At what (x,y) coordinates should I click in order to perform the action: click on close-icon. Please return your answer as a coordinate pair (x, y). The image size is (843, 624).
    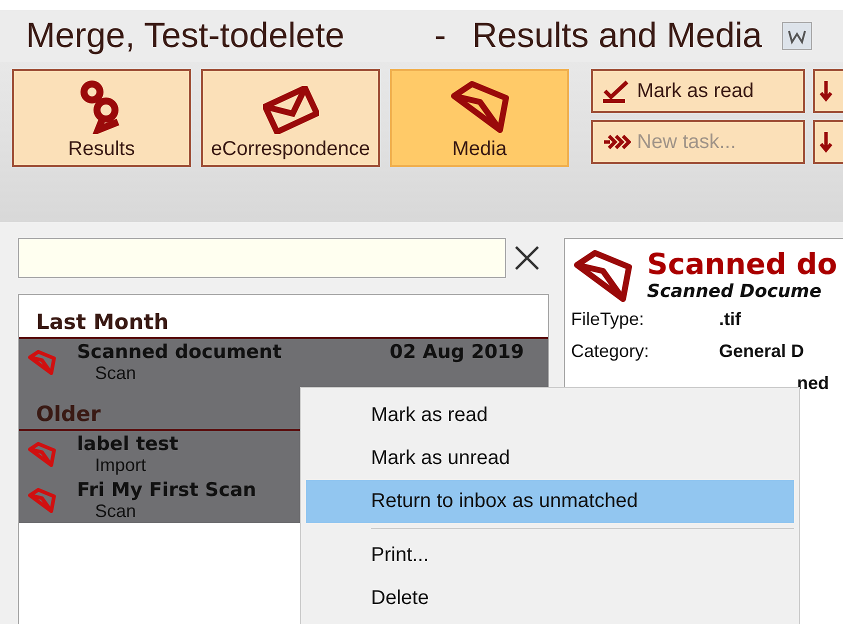
    Looking at the image, I should click on (527, 258).